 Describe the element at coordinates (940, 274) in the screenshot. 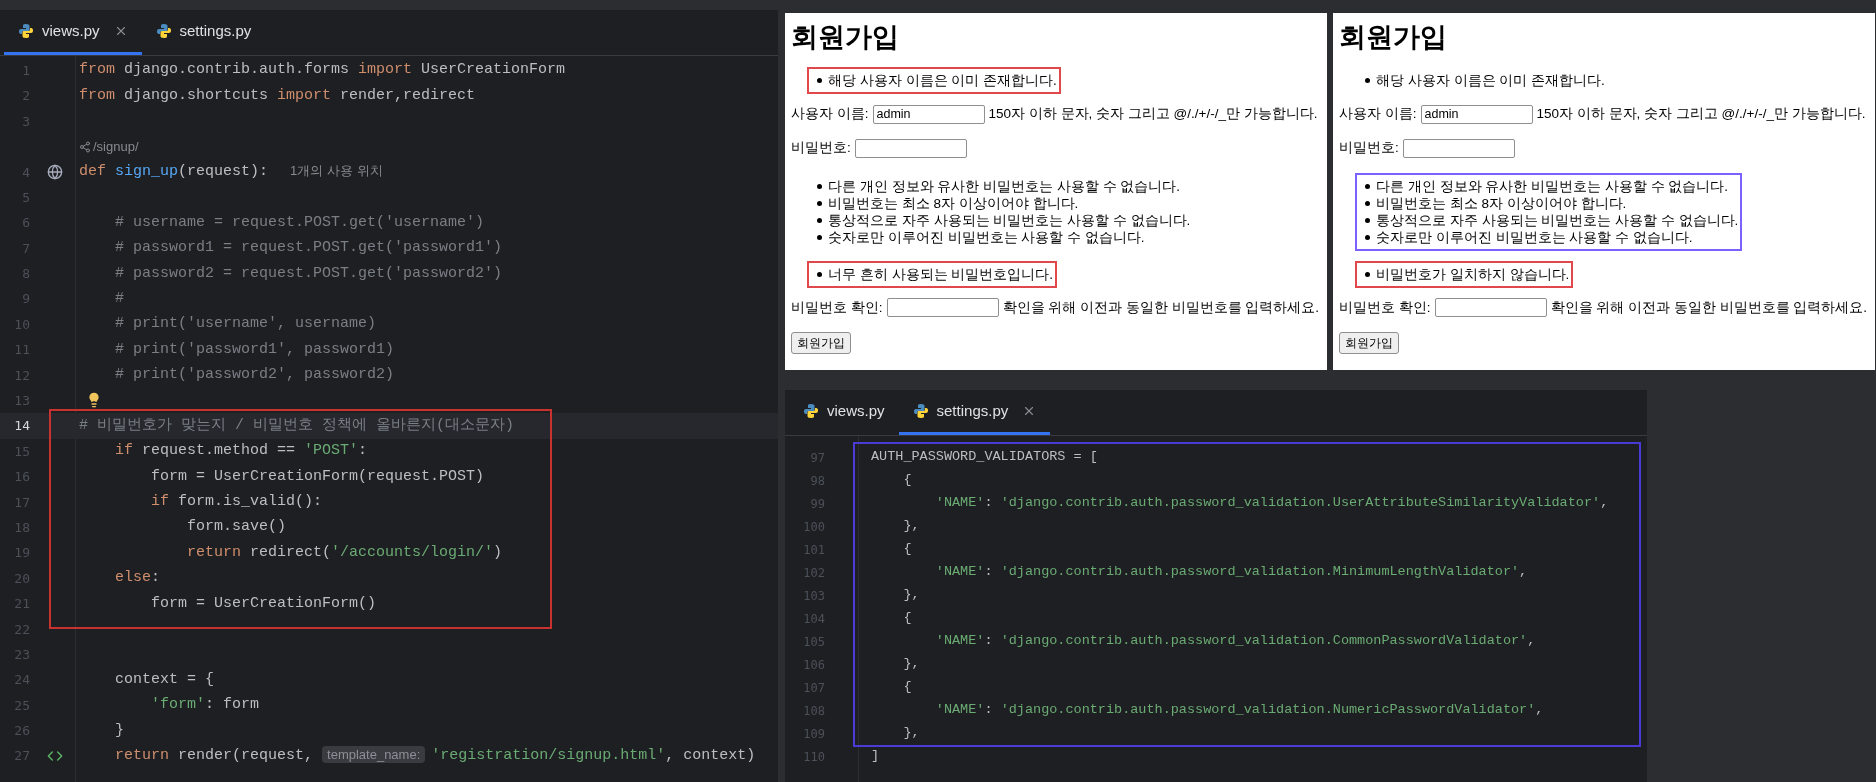

I see `list-item-text: 너무 흔히 사용되는 비밀번호입니다.` at that location.